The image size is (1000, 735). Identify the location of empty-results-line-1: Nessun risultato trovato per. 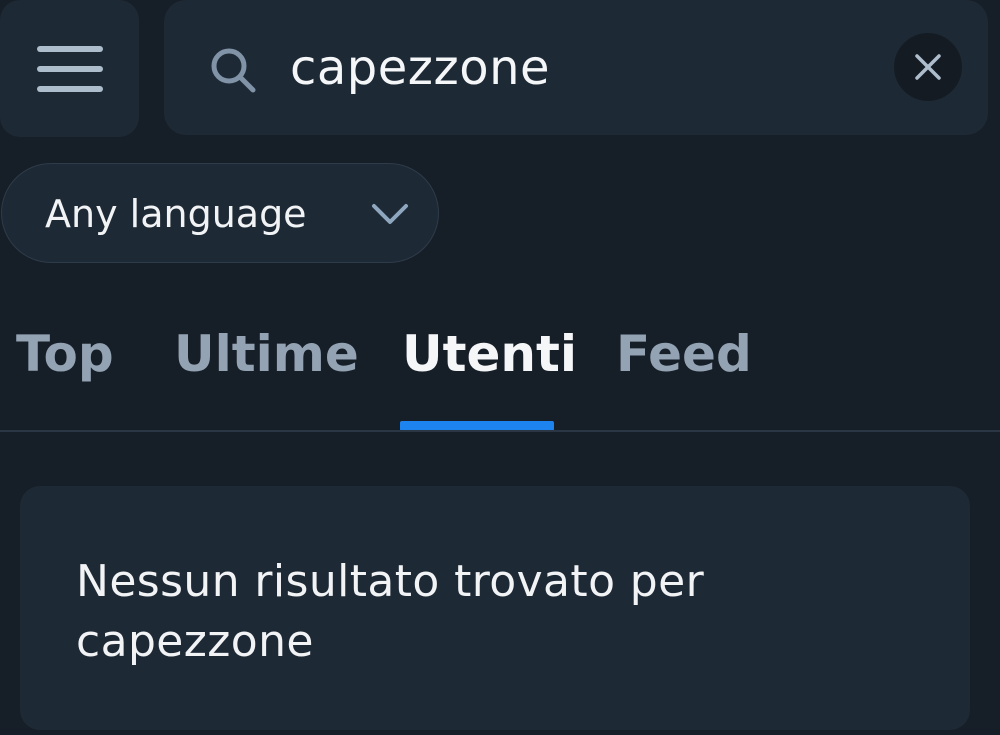
(390, 581).